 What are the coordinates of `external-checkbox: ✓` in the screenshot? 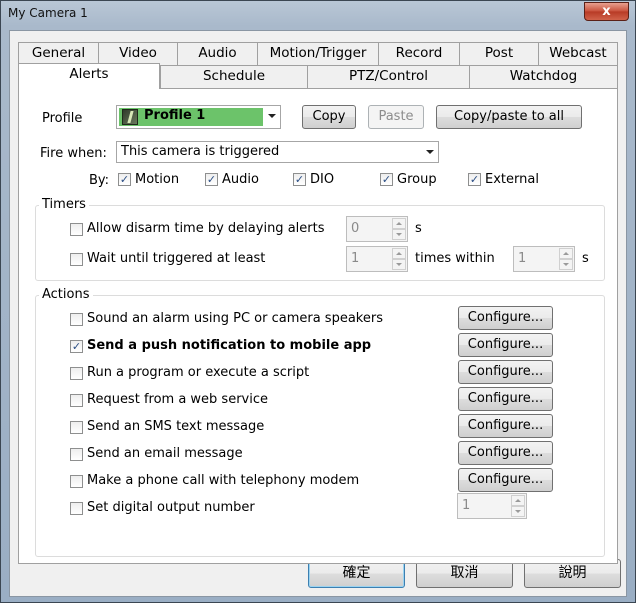 It's located at (474, 179).